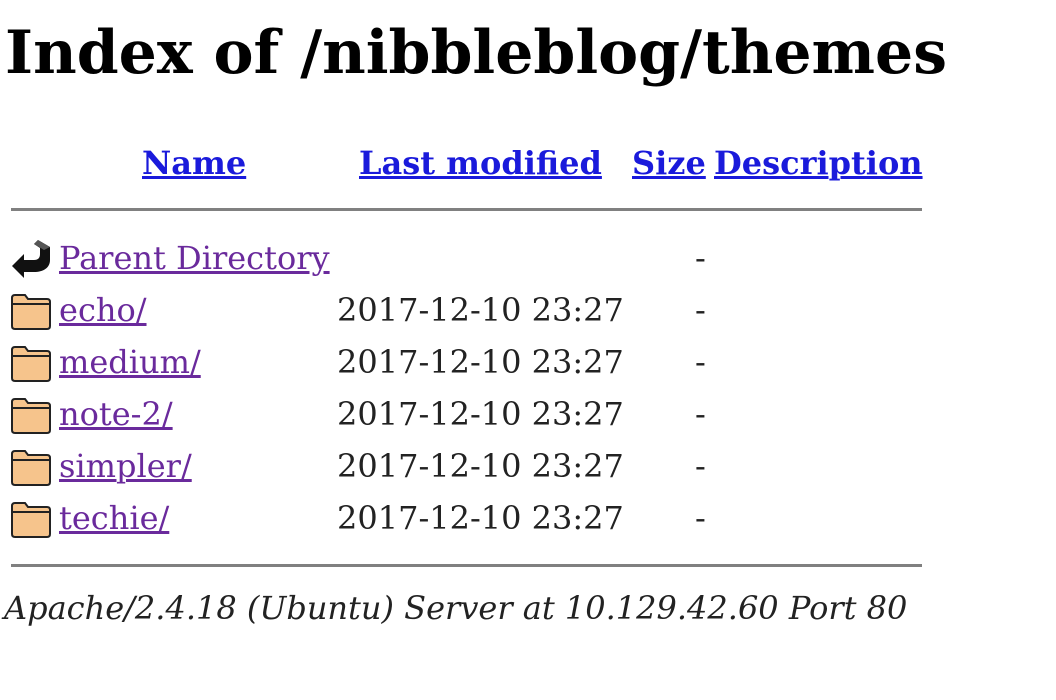 The width and height of the screenshot is (1056, 700). Describe the element at coordinates (476, 53) in the screenshot. I see `page-title: Index of /nibbleblog/themes` at that location.